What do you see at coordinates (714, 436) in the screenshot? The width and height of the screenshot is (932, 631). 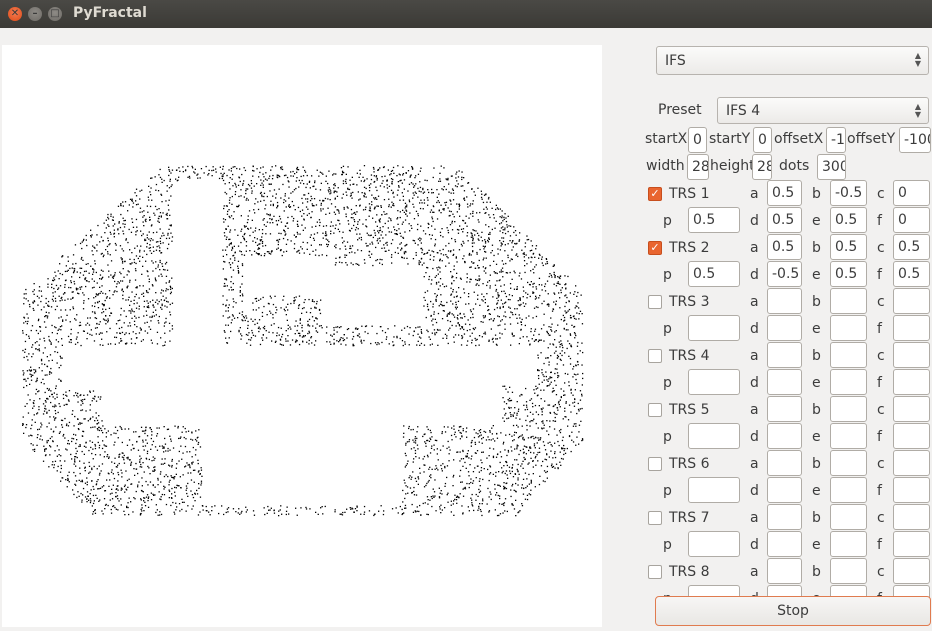 I see `trs-5-p-field` at bounding box center [714, 436].